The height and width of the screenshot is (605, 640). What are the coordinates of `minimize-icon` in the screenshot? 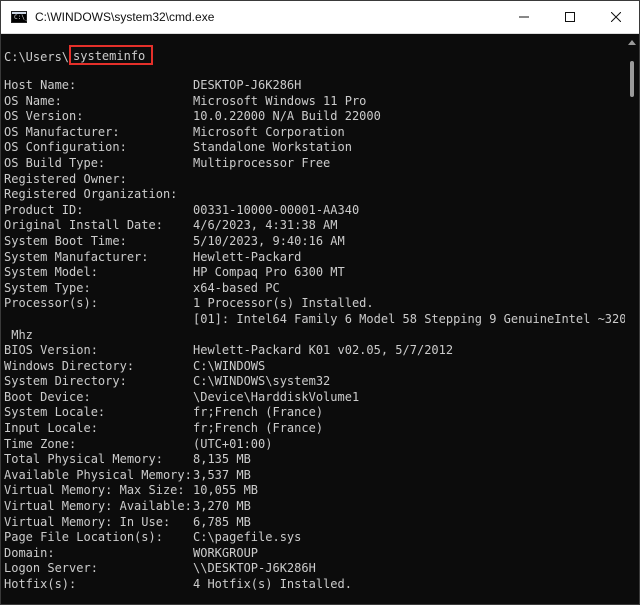 It's located at (524, 17).